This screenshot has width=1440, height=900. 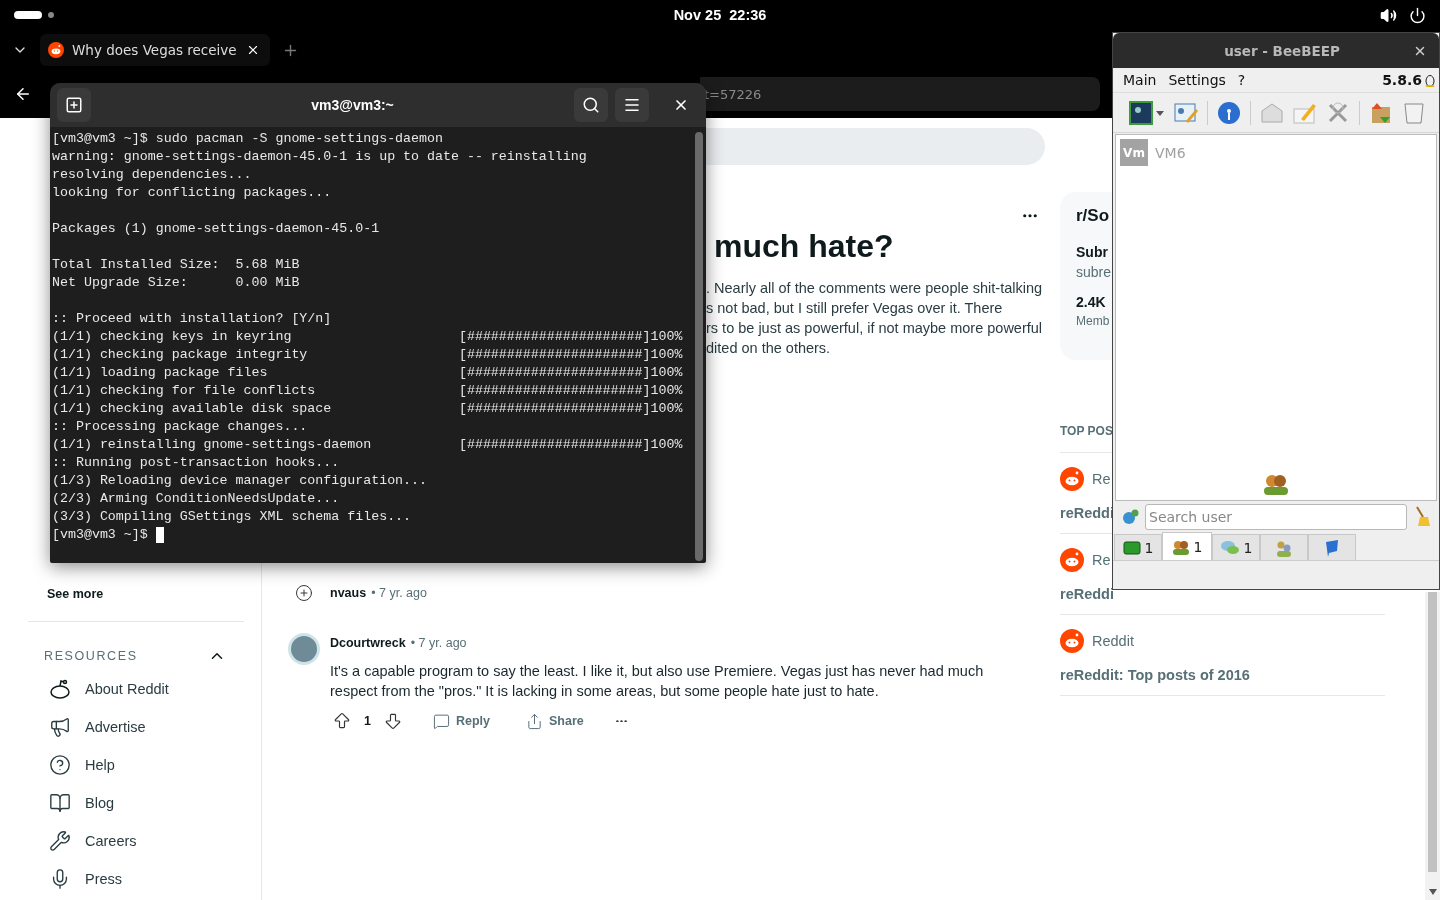 What do you see at coordinates (399, 592) in the screenshot?
I see `comment-age: • 7 yr. ago` at bounding box center [399, 592].